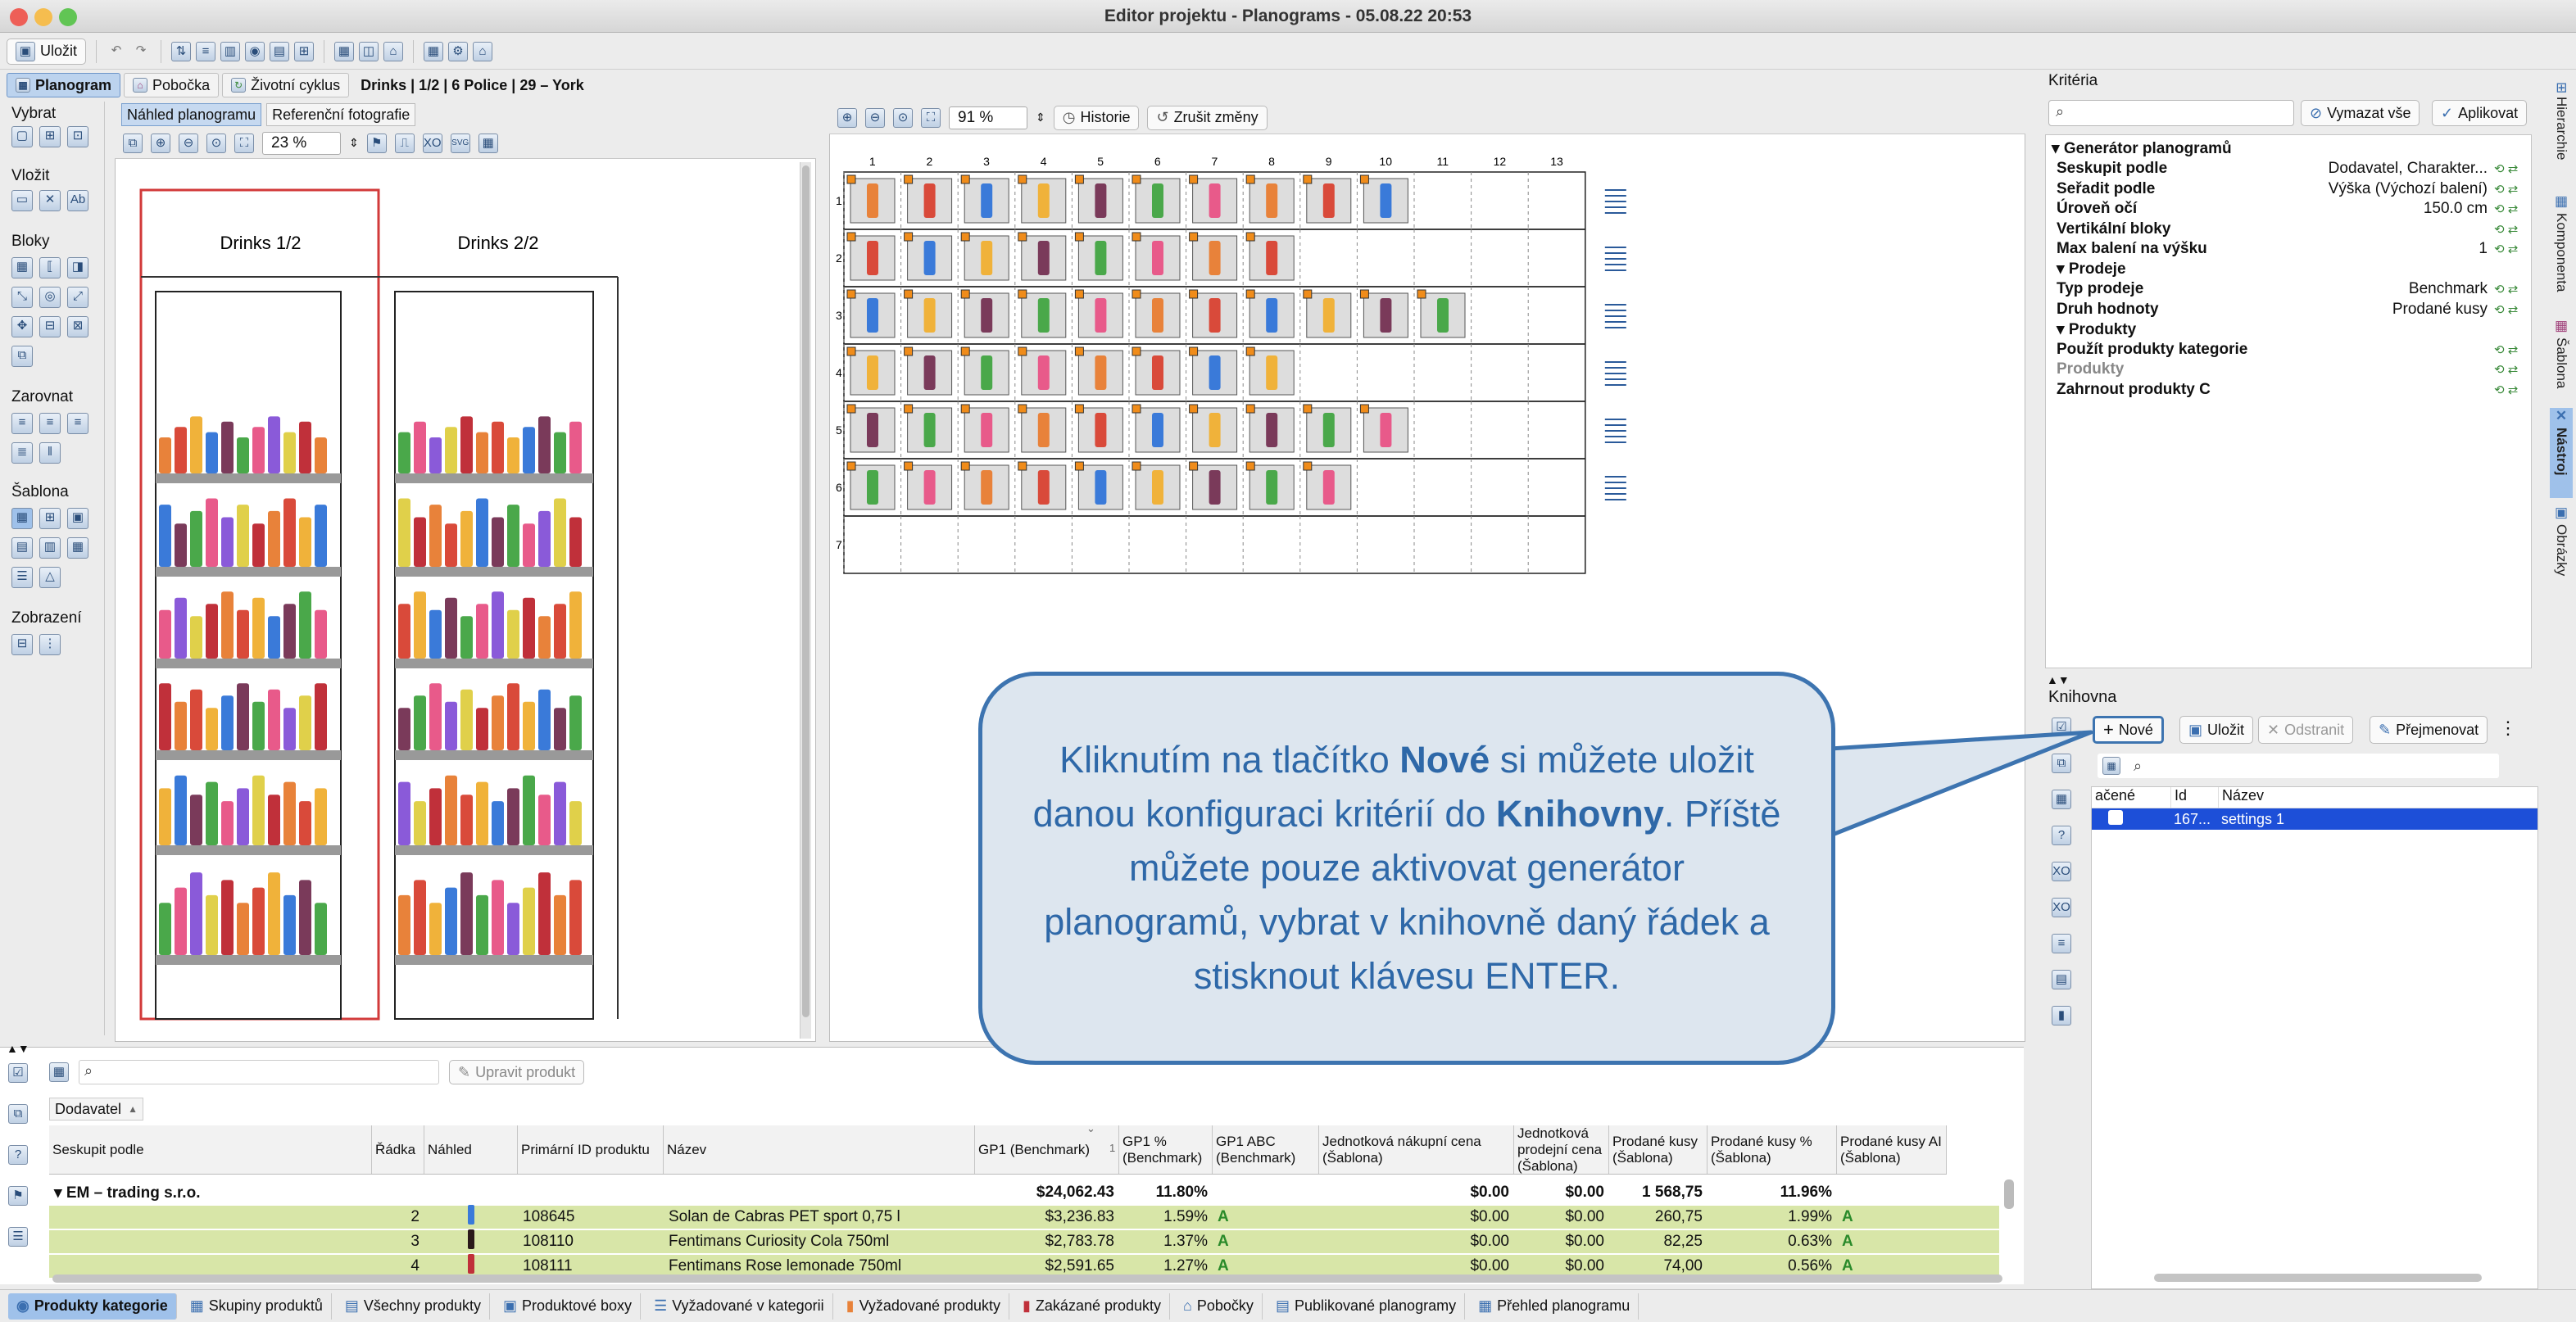 Image resolution: width=2576 pixels, height=1322 pixels. I want to click on new-button: + Nové, so click(2128, 730).